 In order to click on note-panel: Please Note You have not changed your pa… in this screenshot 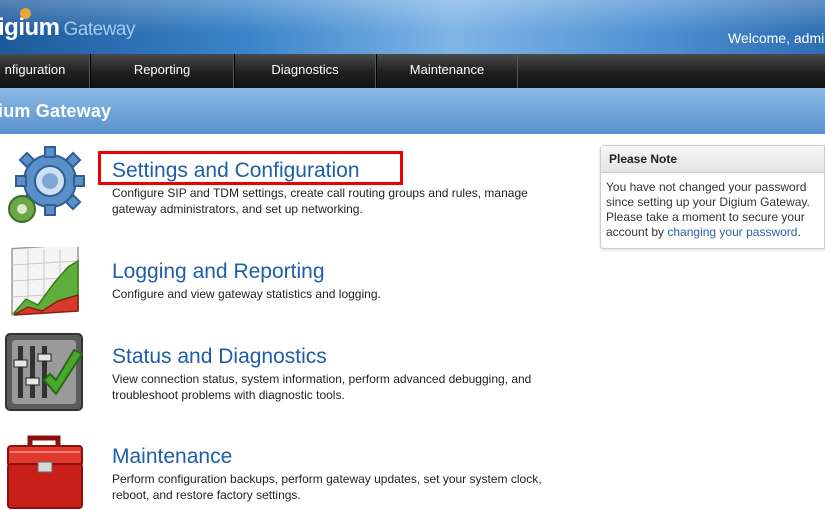, I will do `click(712, 197)`.